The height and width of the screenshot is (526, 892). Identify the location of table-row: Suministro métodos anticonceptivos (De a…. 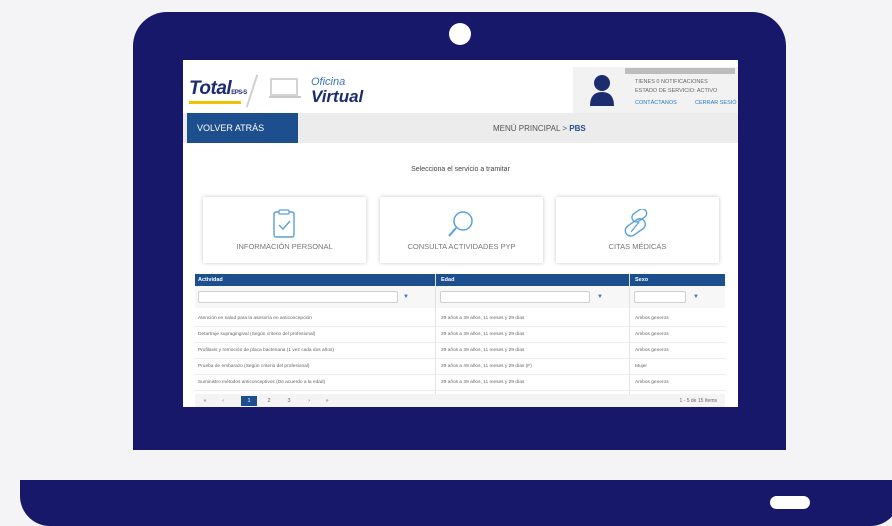
(460, 383).